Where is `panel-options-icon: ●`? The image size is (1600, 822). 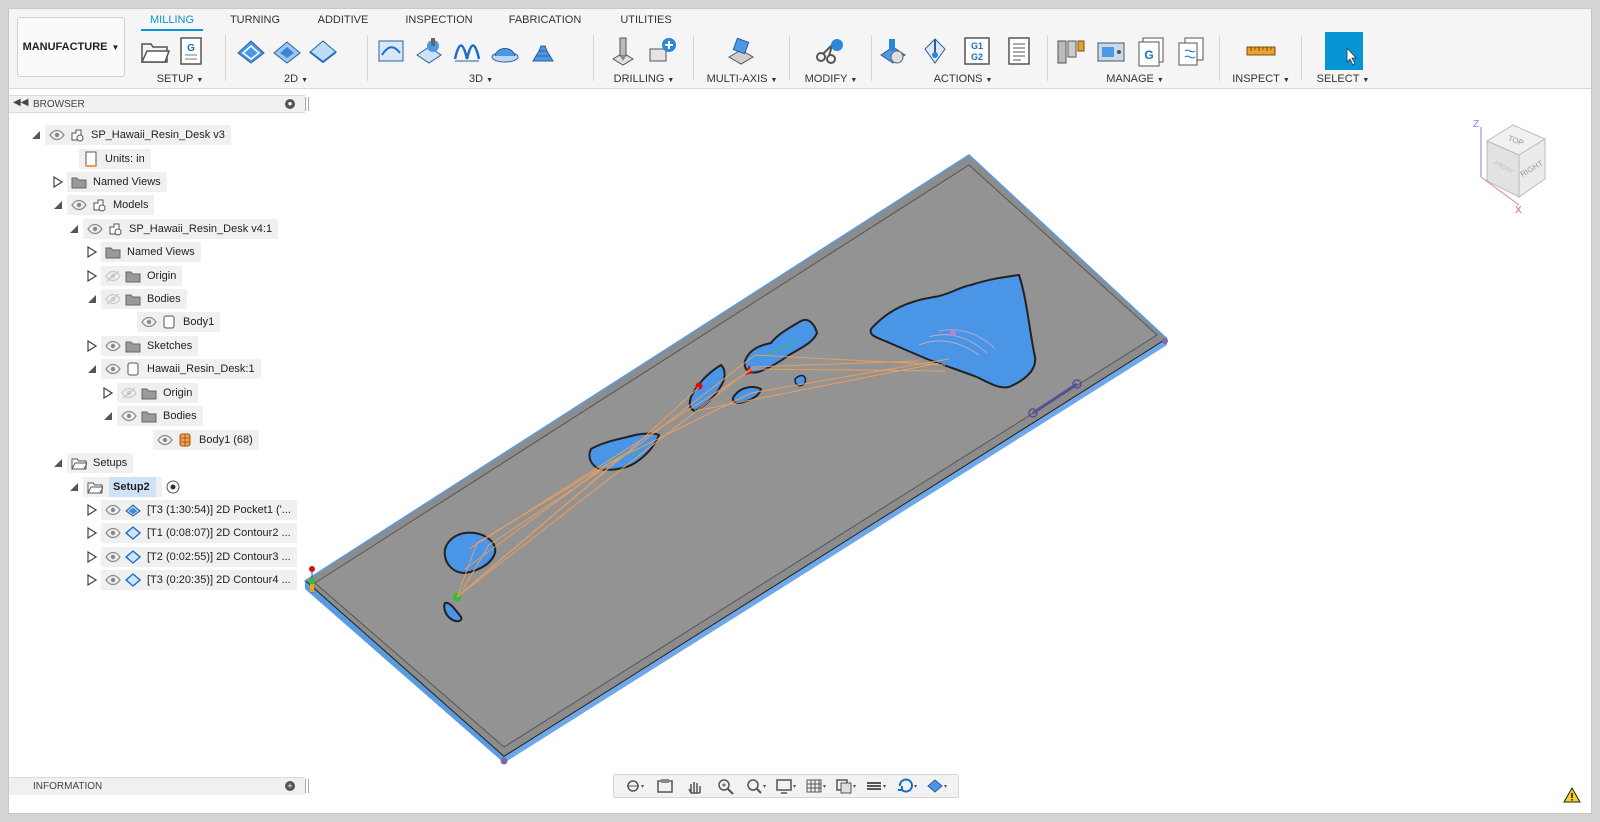 panel-options-icon: ● is located at coordinates (290, 104).